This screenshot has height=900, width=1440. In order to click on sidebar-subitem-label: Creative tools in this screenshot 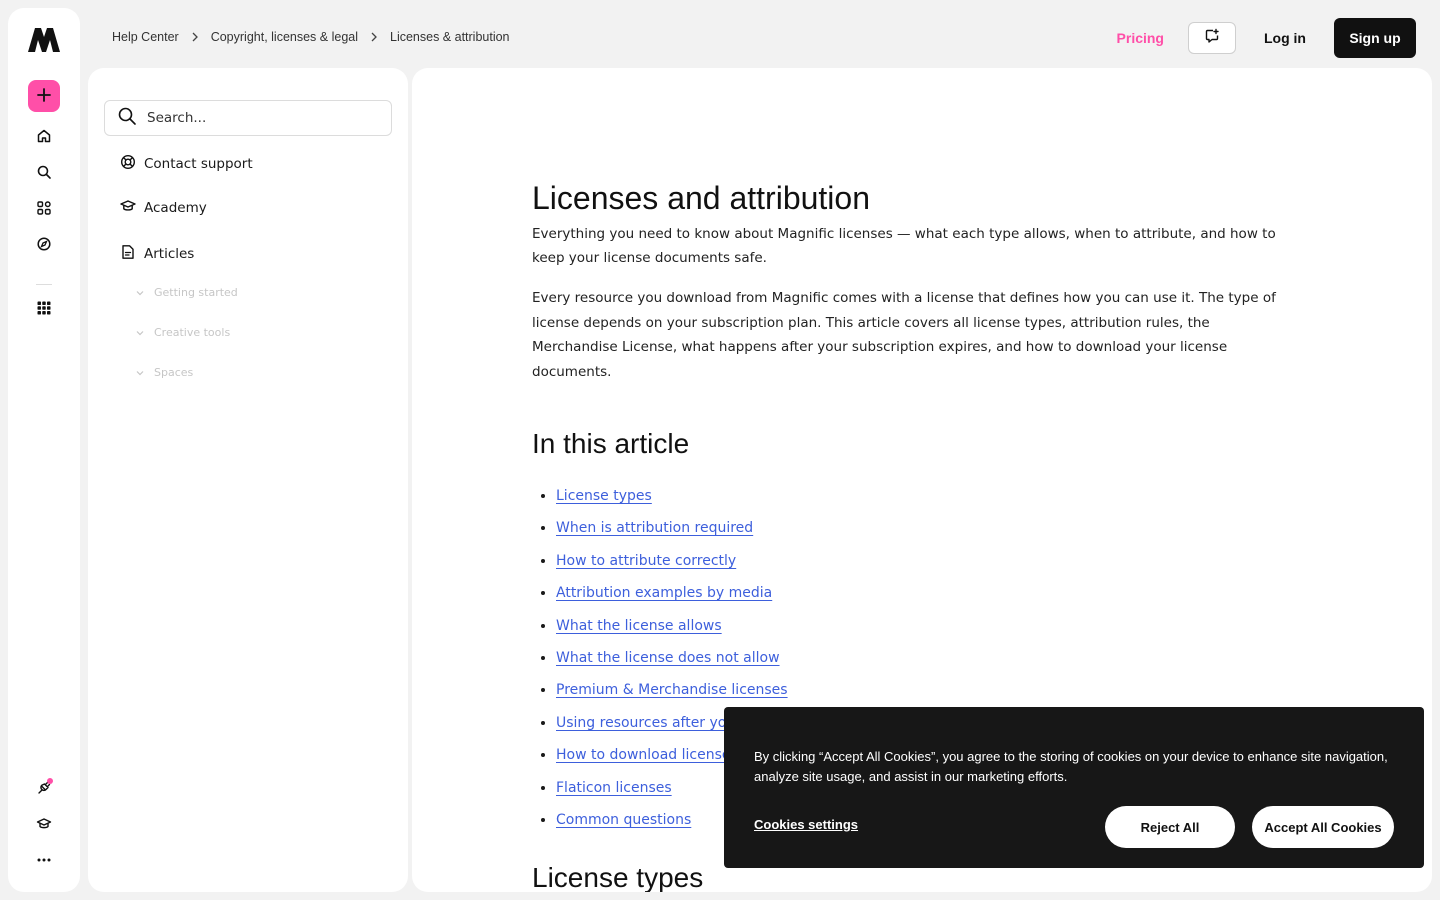, I will do `click(192, 332)`.